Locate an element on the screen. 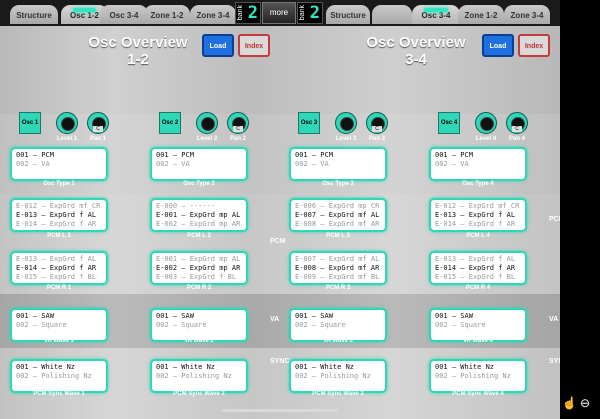 The width and height of the screenshot is (600, 419). pan-2-knob: C is located at coordinates (238, 123).